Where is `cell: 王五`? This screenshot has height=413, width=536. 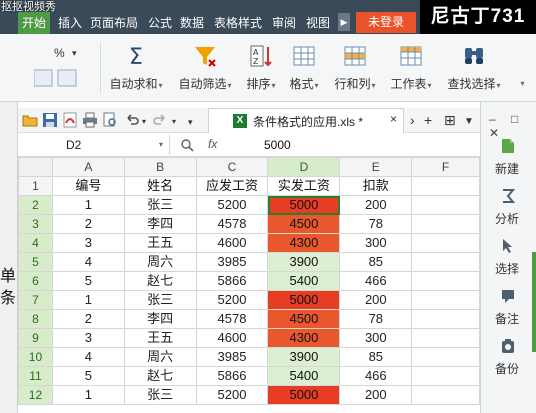
cell: 王五 is located at coordinates (160, 243).